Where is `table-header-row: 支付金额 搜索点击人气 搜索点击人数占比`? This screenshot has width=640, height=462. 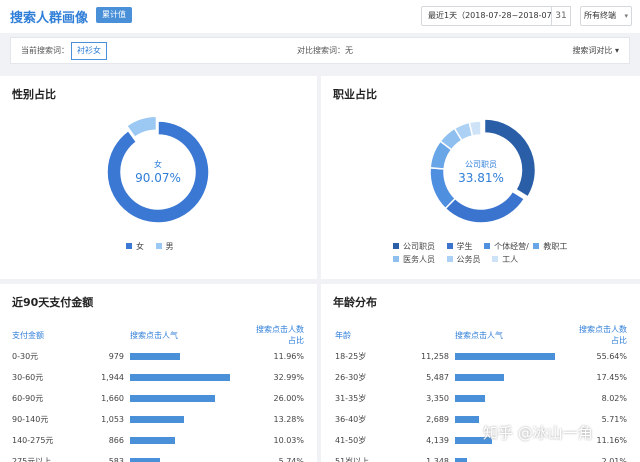
table-header-row: 支付金额 搜索点击人气 搜索点击人数占比 is located at coordinates (158, 335).